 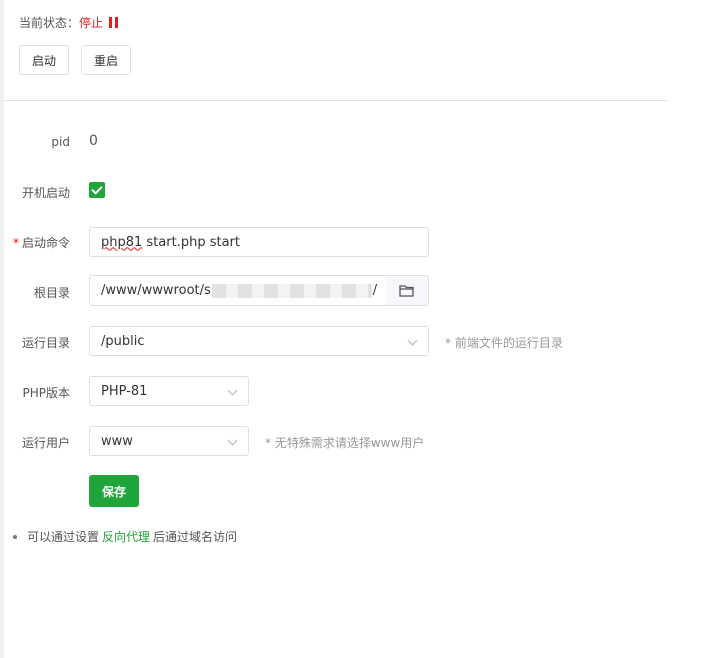 What do you see at coordinates (122, 242) in the screenshot?
I see `start-command-value-php: php81` at bounding box center [122, 242].